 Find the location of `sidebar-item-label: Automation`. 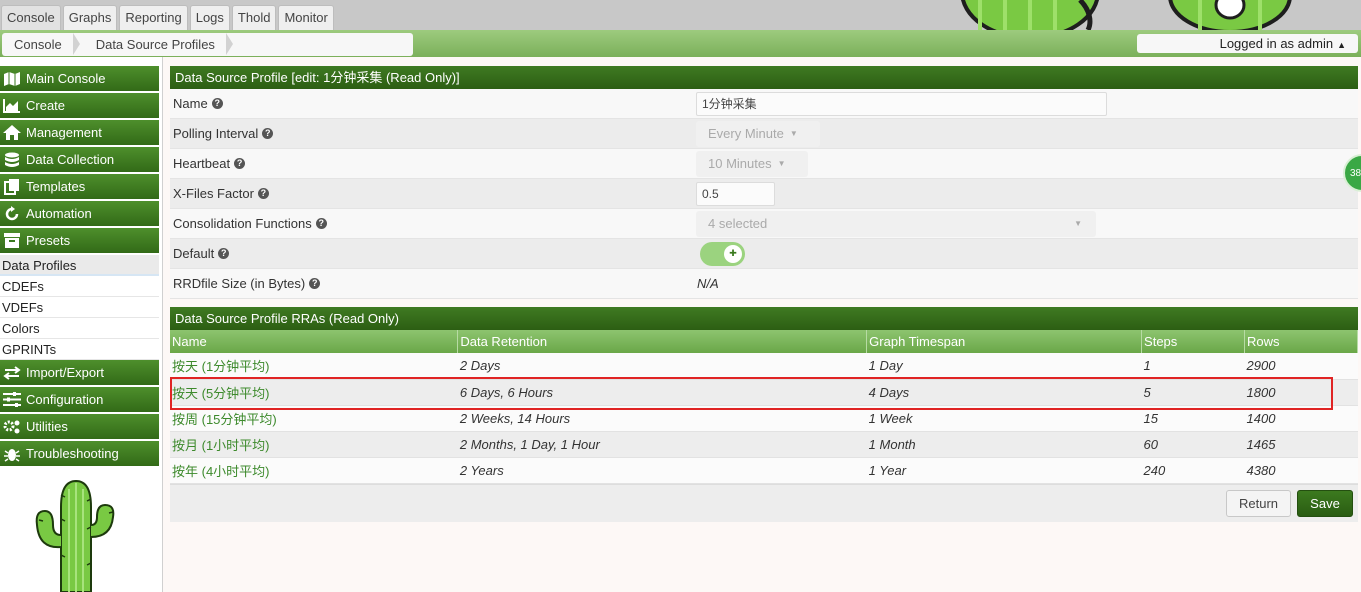

sidebar-item-label: Automation is located at coordinates (59, 213).